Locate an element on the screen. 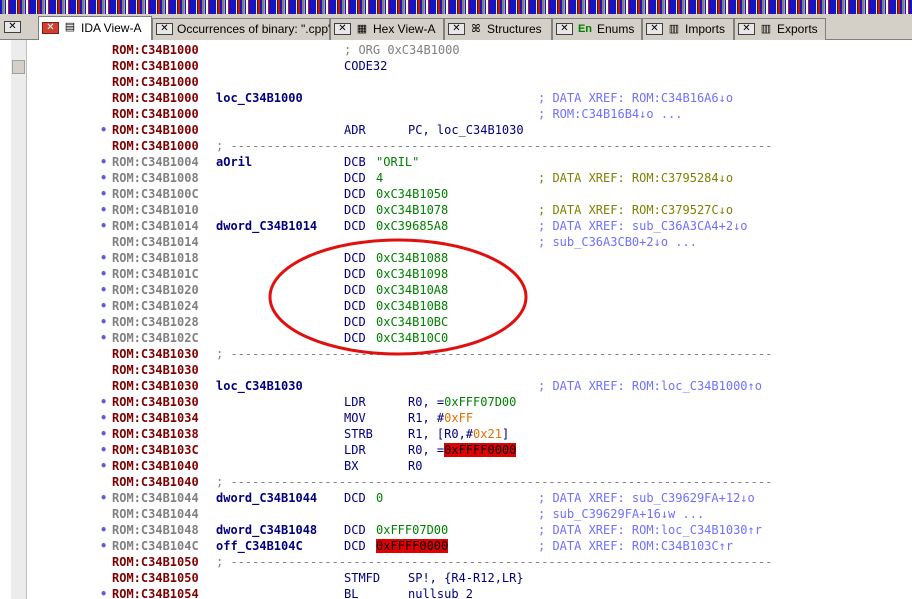 This screenshot has height=599, width=912. line-address: ROM:C34B1040 is located at coordinates (155, 466).